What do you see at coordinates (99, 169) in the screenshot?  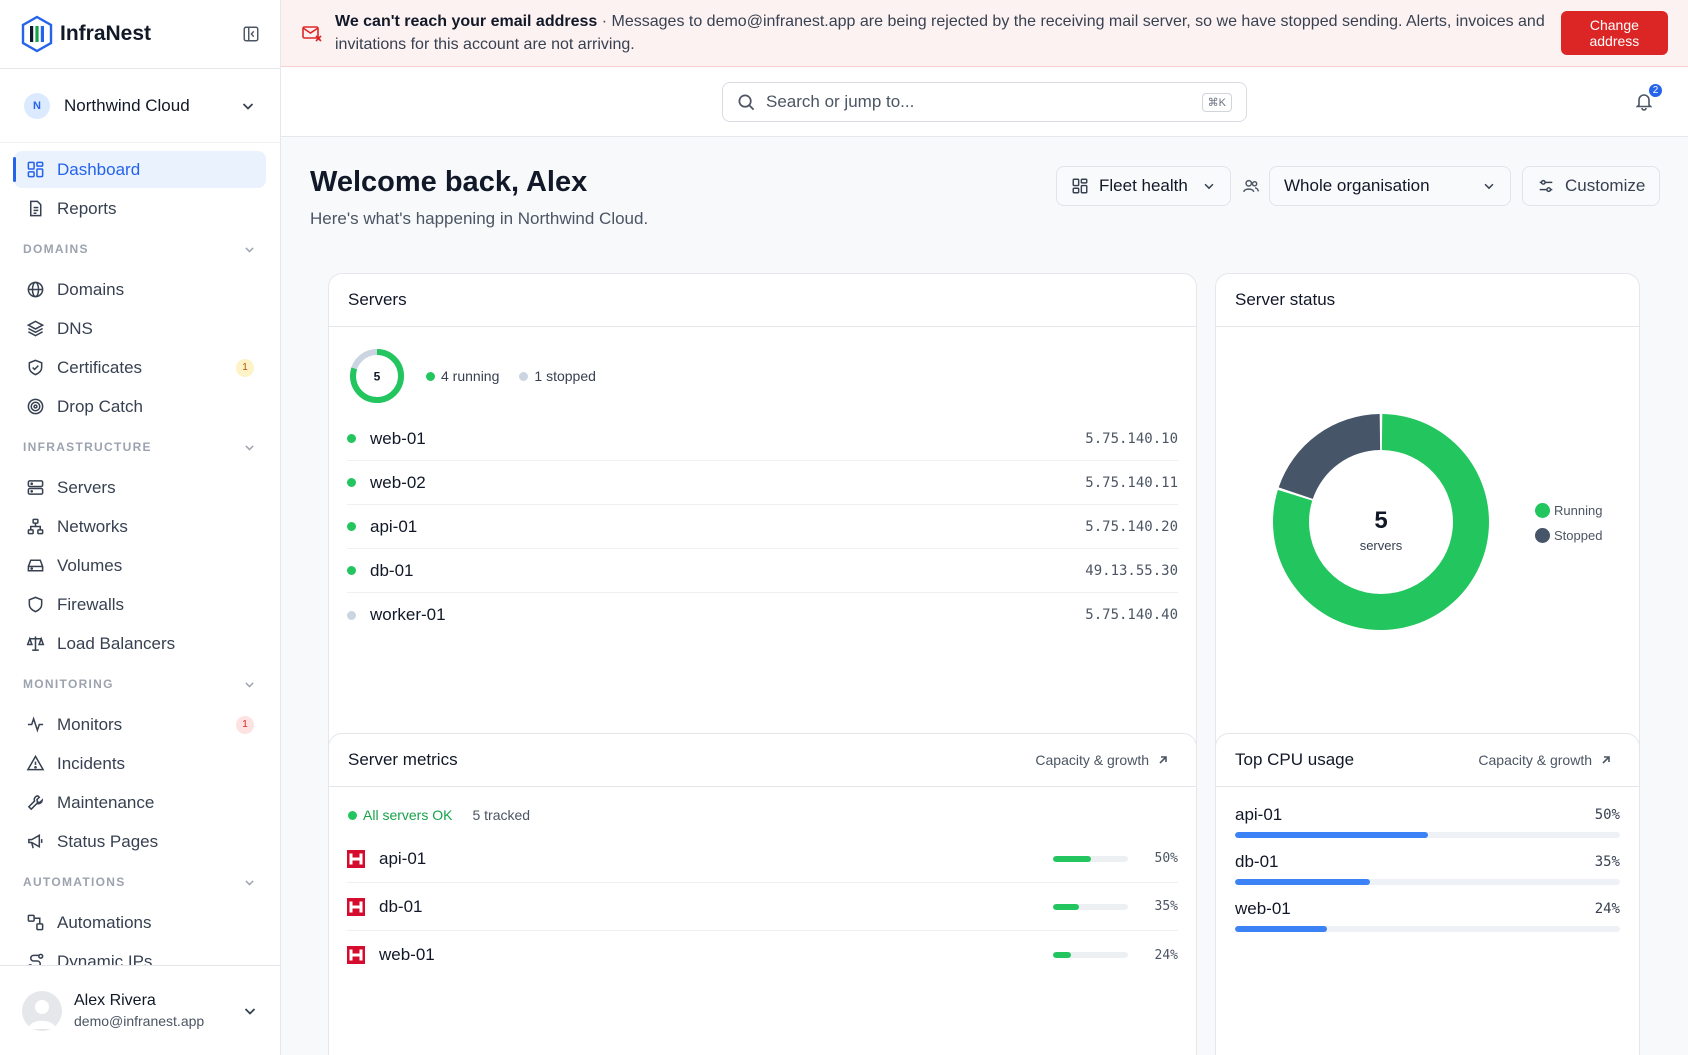 I see `sidebar-item-label: Dashboard` at bounding box center [99, 169].